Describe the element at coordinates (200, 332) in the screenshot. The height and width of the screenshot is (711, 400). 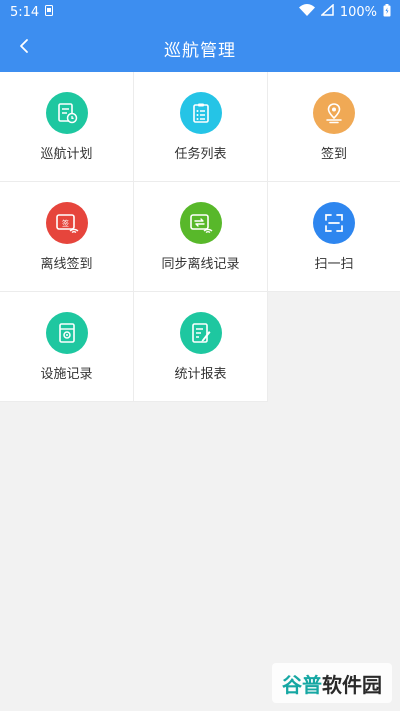
I see `statistics-report-icon` at that location.